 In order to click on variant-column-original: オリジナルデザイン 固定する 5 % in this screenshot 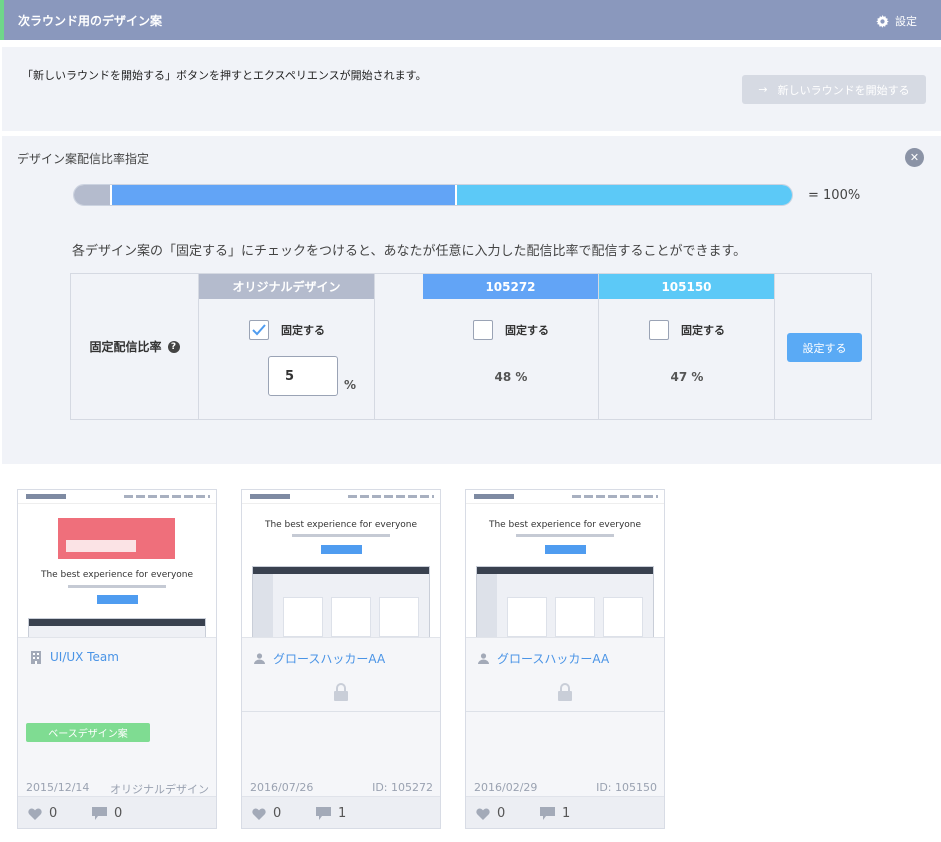, I will do `click(287, 346)`.